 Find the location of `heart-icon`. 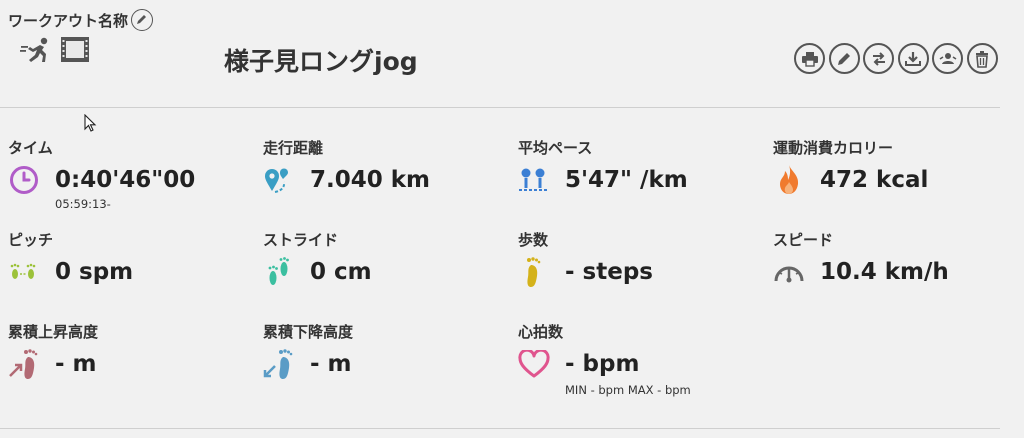

heart-icon is located at coordinates (534, 364).